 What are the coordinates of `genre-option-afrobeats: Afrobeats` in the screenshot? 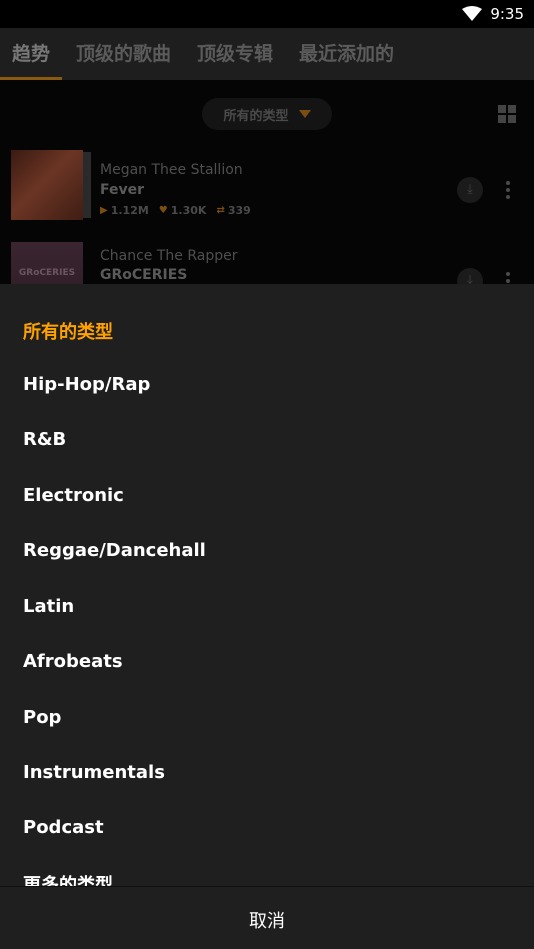 It's located at (73, 661).